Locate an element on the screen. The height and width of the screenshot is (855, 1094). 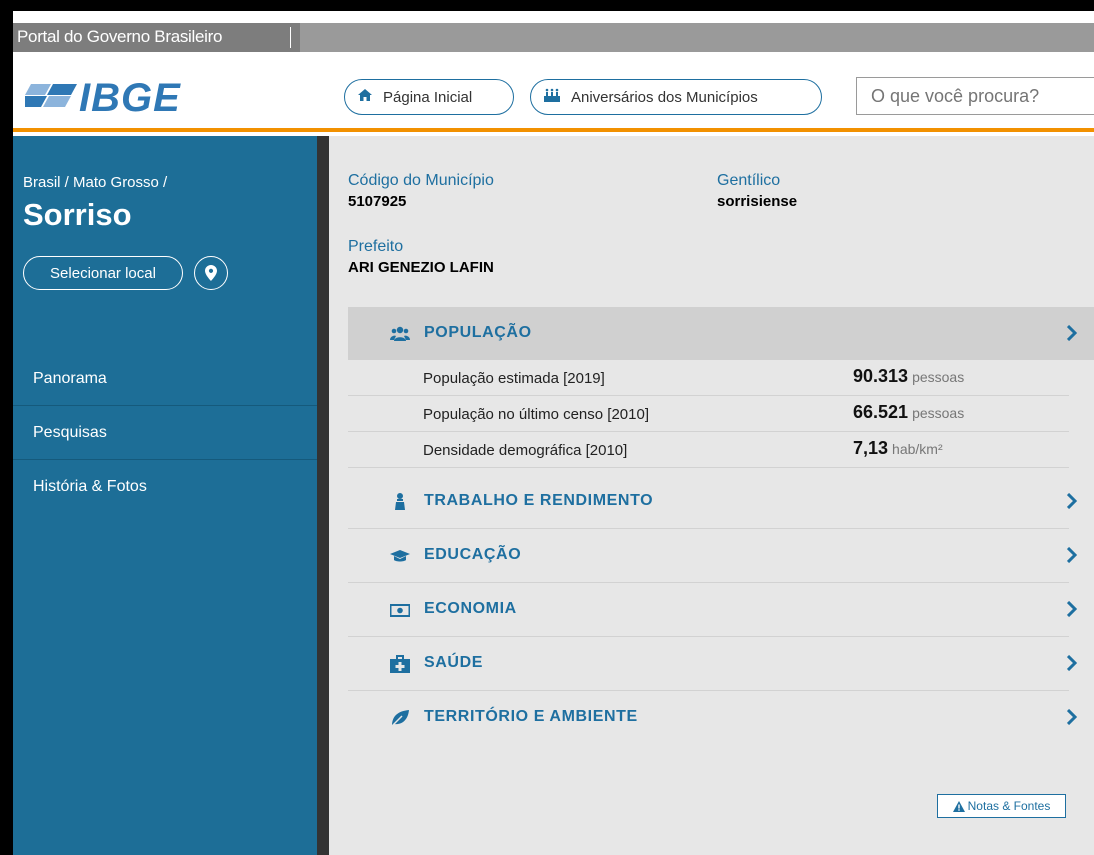
row-value: 7,13 hab/km² is located at coordinates (898, 448).